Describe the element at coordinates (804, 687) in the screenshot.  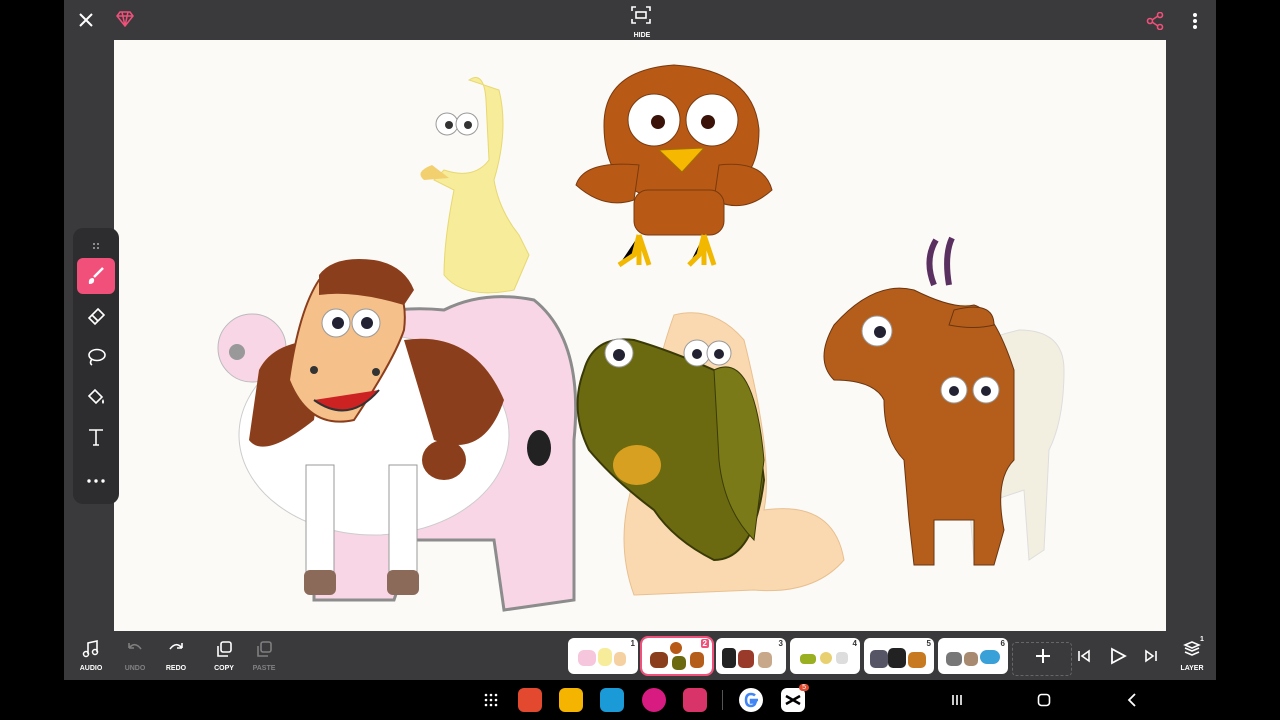
I see `notification-badge: 5` at that location.